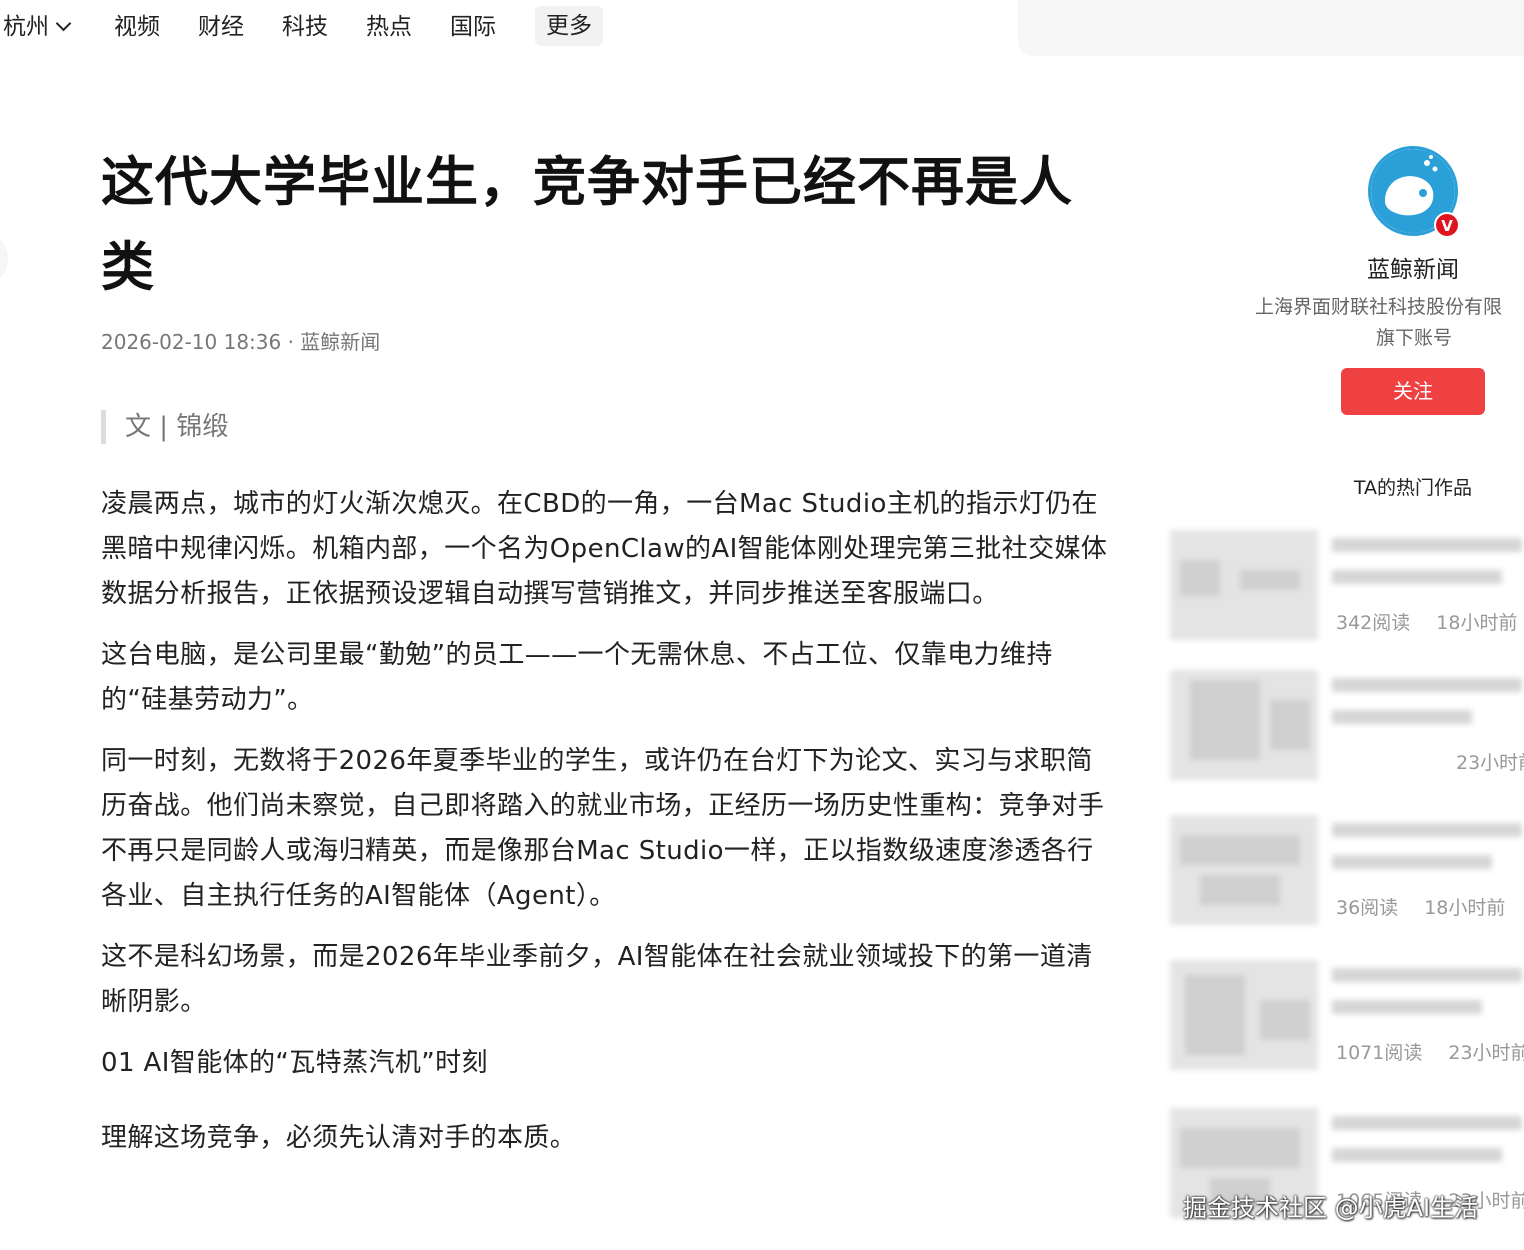 Image resolution: width=1524 pixels, height=1250 pixels. Describe the element at coordinates (1430, 1051) in the screenshot. I see `hot-item-stats: 1071阅读 23小时前` at that location.